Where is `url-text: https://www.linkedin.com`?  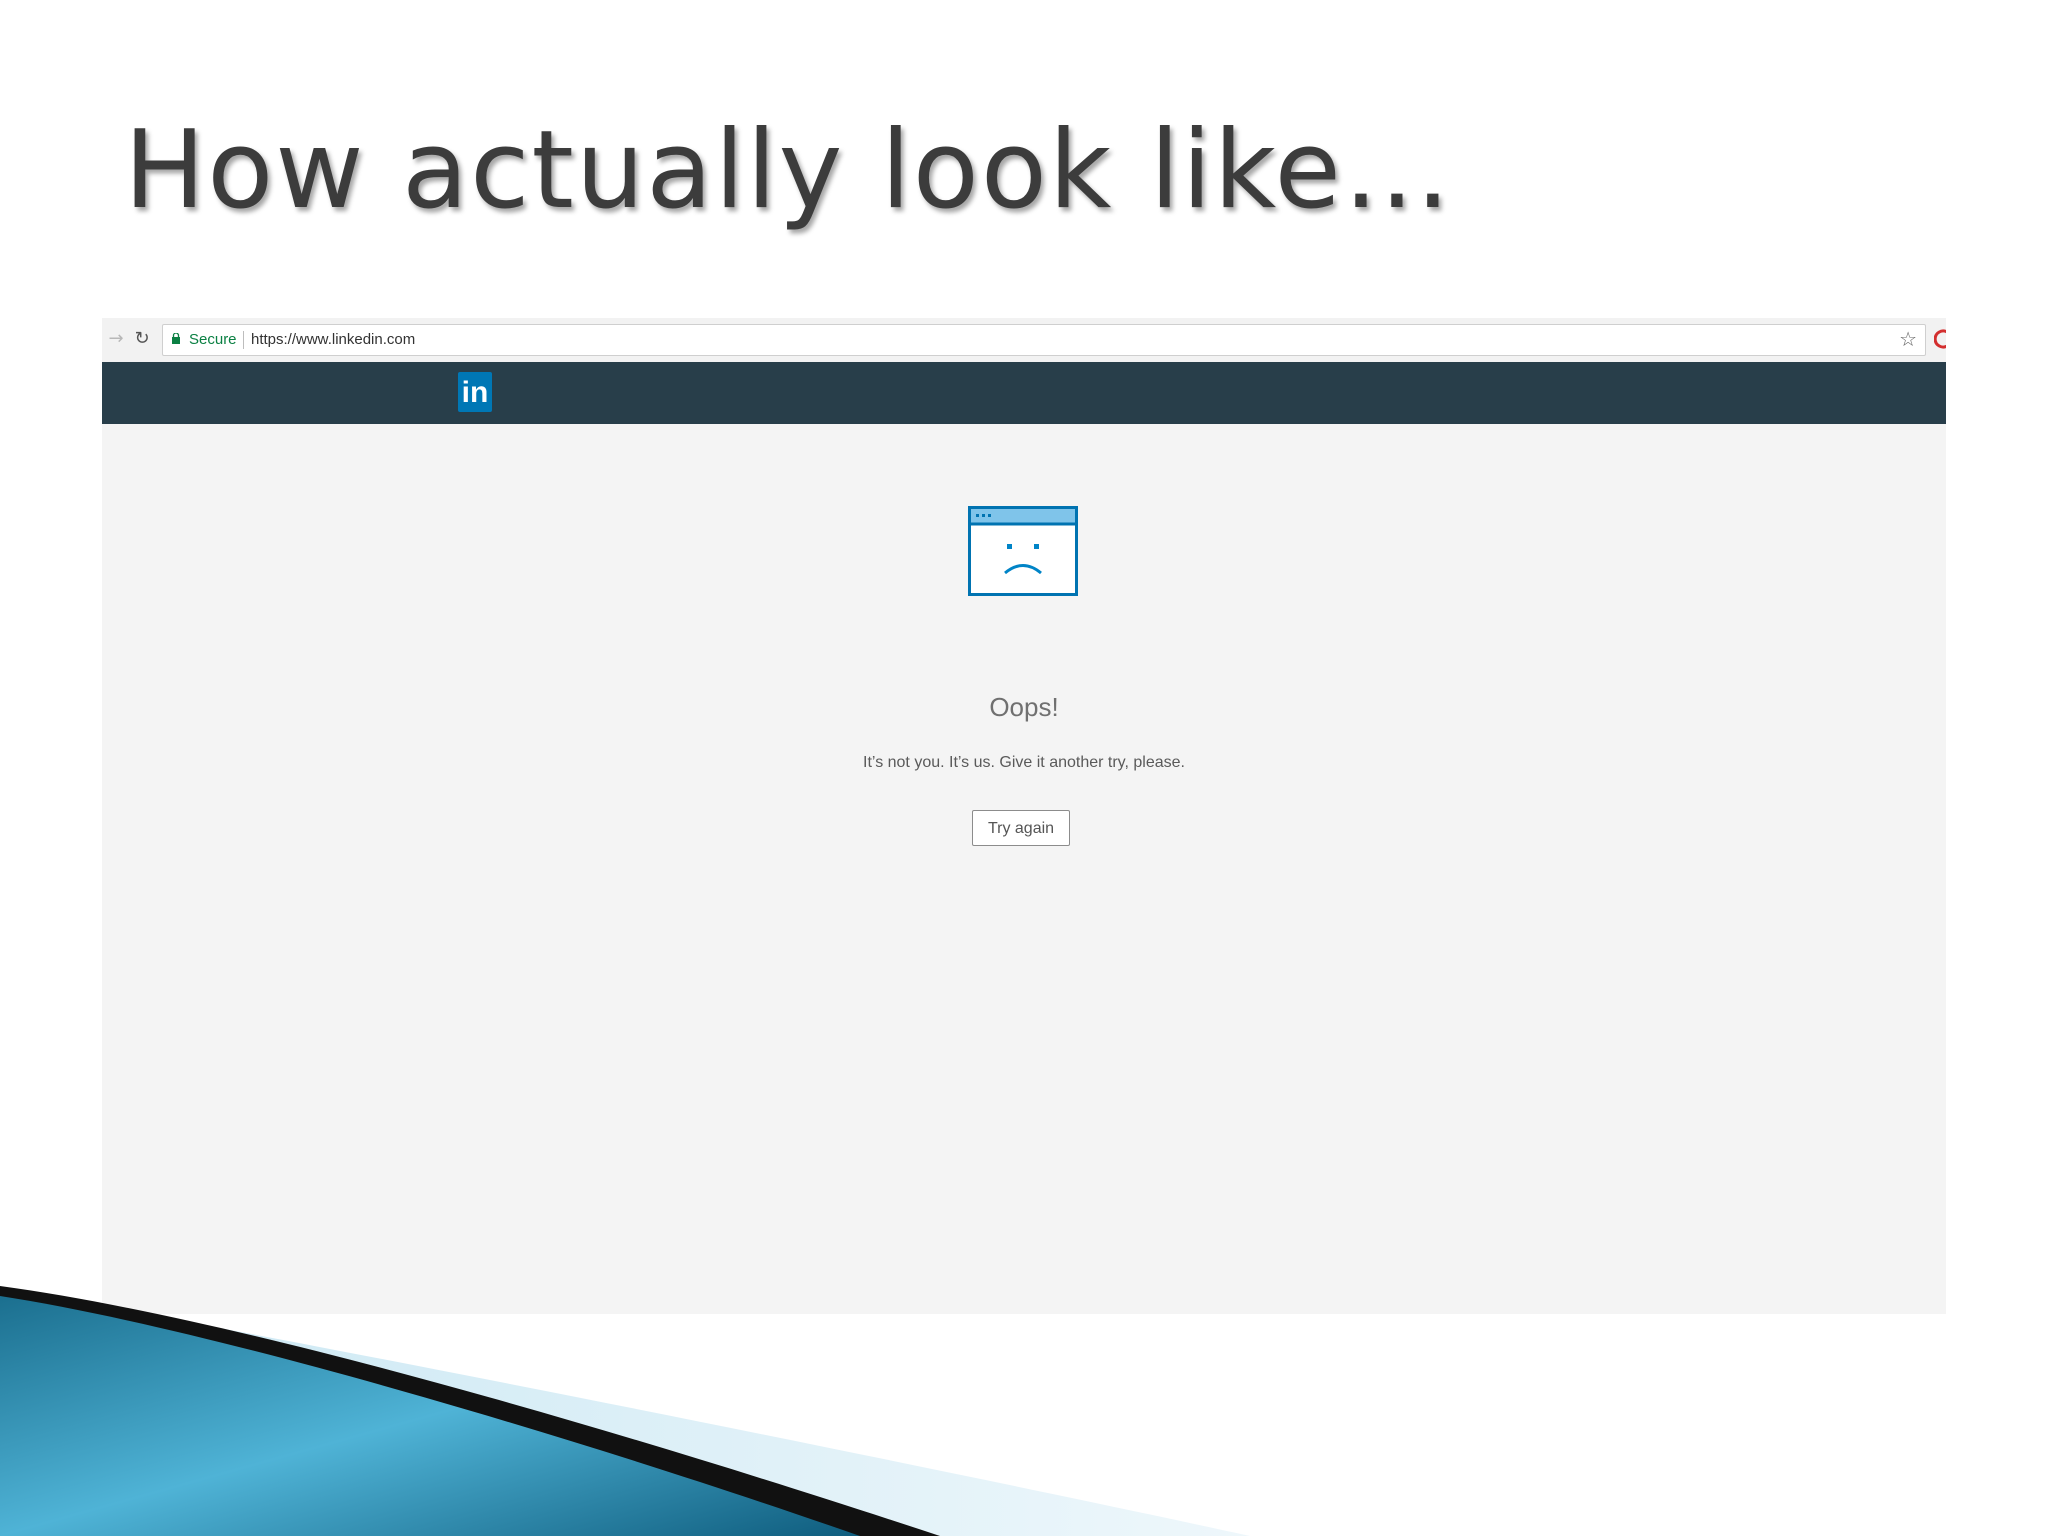 url-text: https://www.linkedin.com is located at coordinates (333, 340).